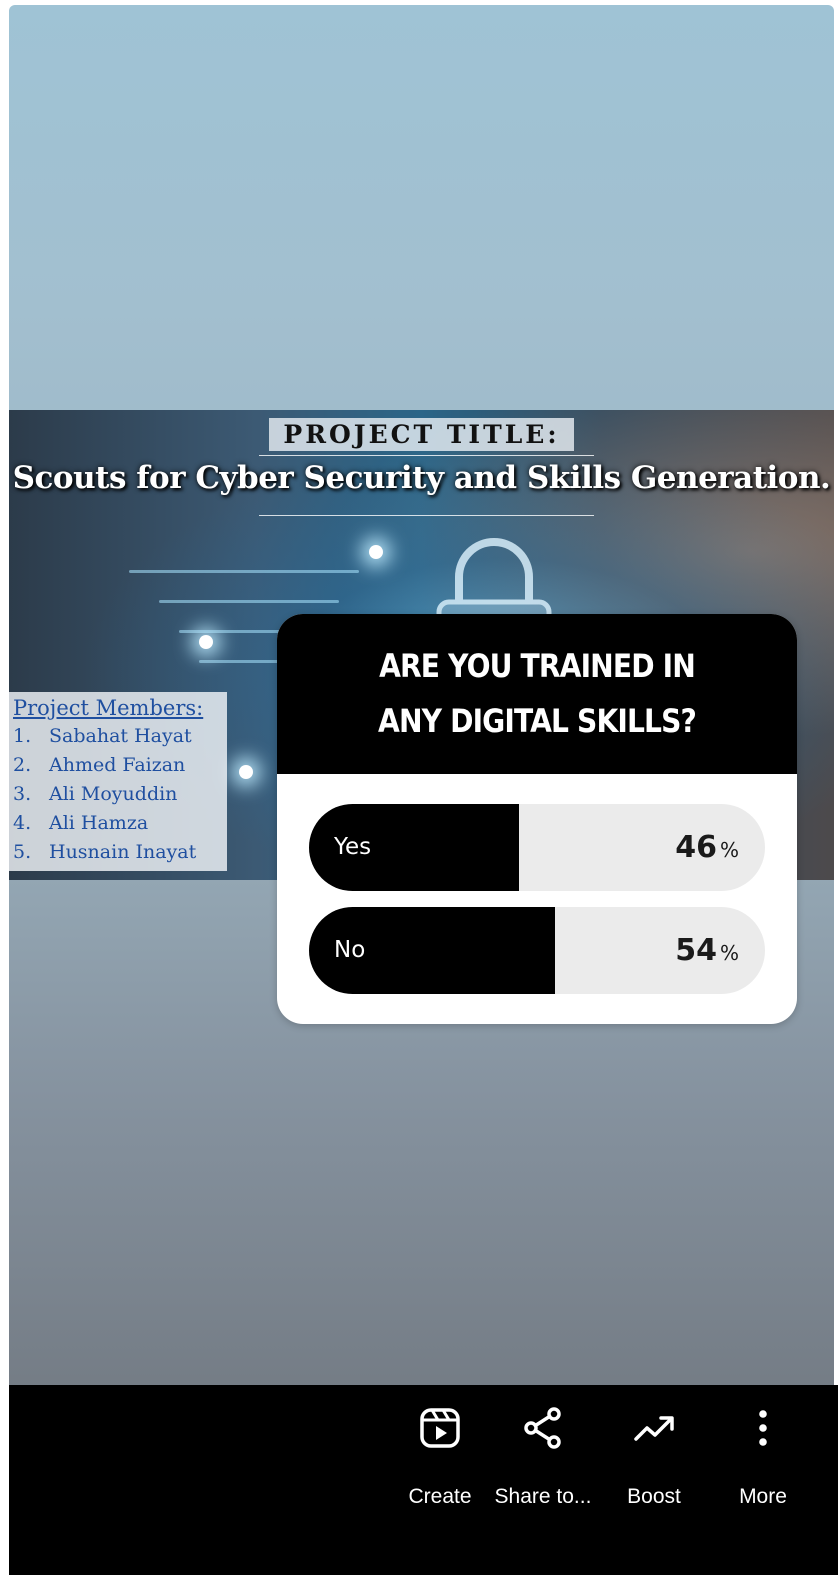  What do you see at coordinates (654, 1457) in the screenshot?
I see `boost-button: Boost` at bounding box center [654, 1457].